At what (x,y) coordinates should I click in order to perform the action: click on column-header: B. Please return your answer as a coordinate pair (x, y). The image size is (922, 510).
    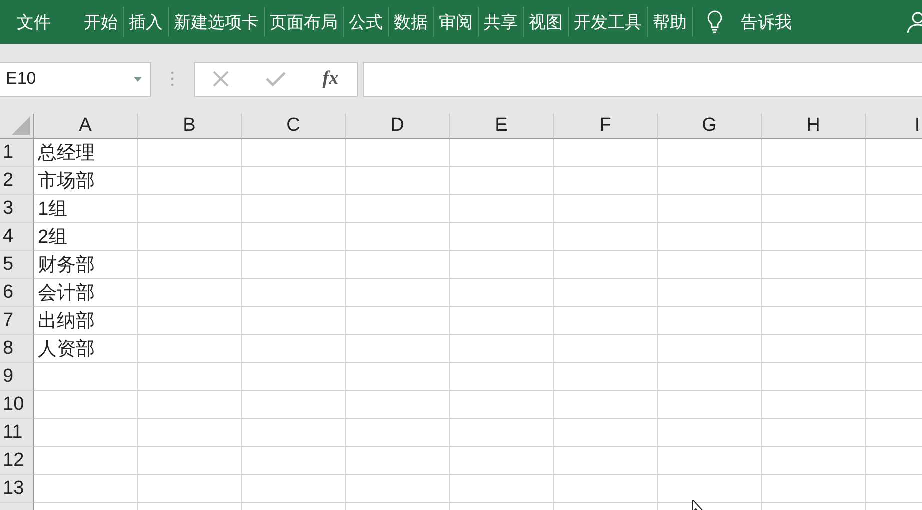
    Looking at the image, I should click on (190, 126).